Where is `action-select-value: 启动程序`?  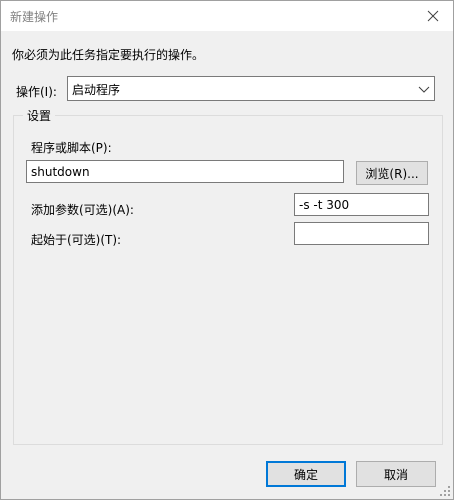 action-select-value: 启动程序 is located at coordinates (96, 90).